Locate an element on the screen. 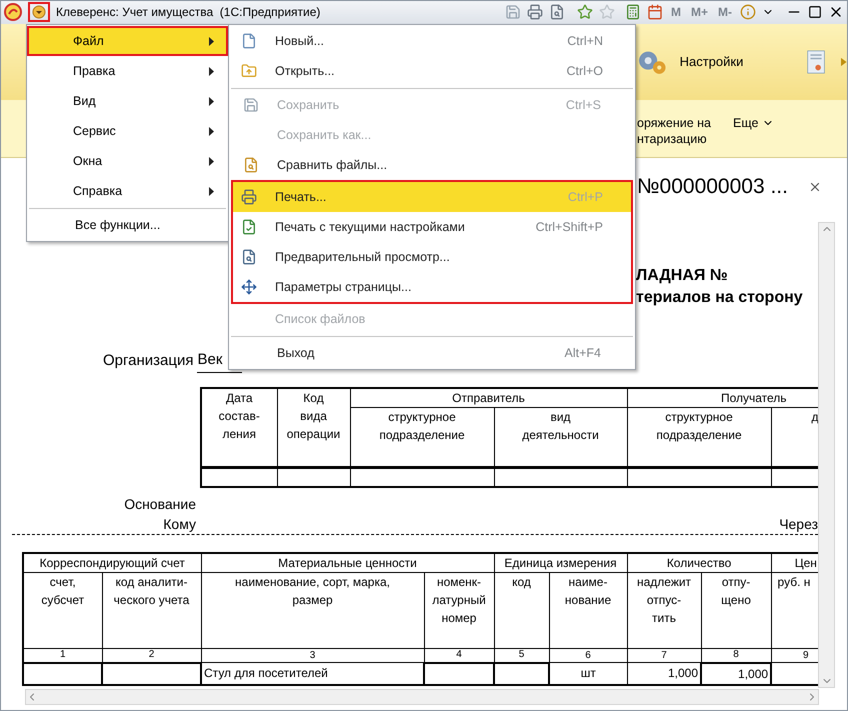  column-header: наименование, сорт, марка, размер is located at coordinates (312, 591).